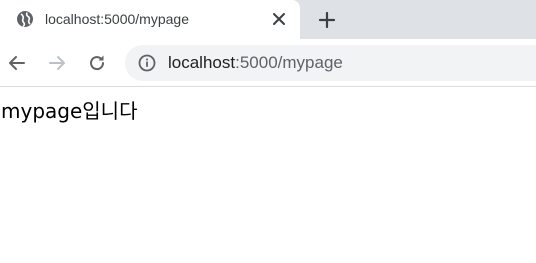  I want to click on tab-active: localhost:5000/mypage, so click(150, 19).